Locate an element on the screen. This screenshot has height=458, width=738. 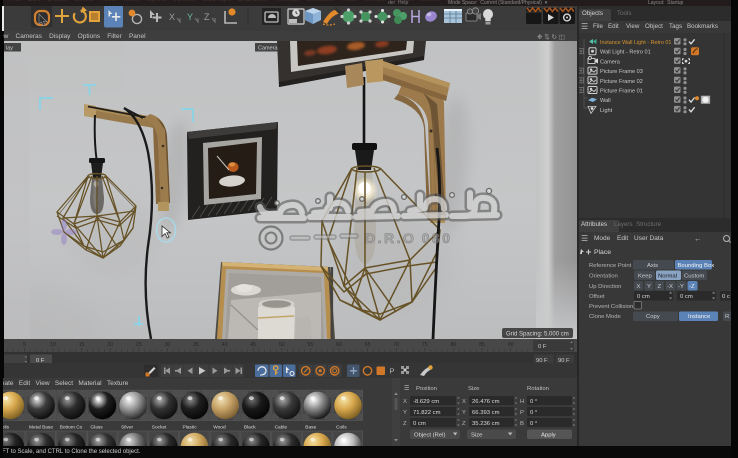
svg-text: Bounding Box is located at coordinates (696, 266).